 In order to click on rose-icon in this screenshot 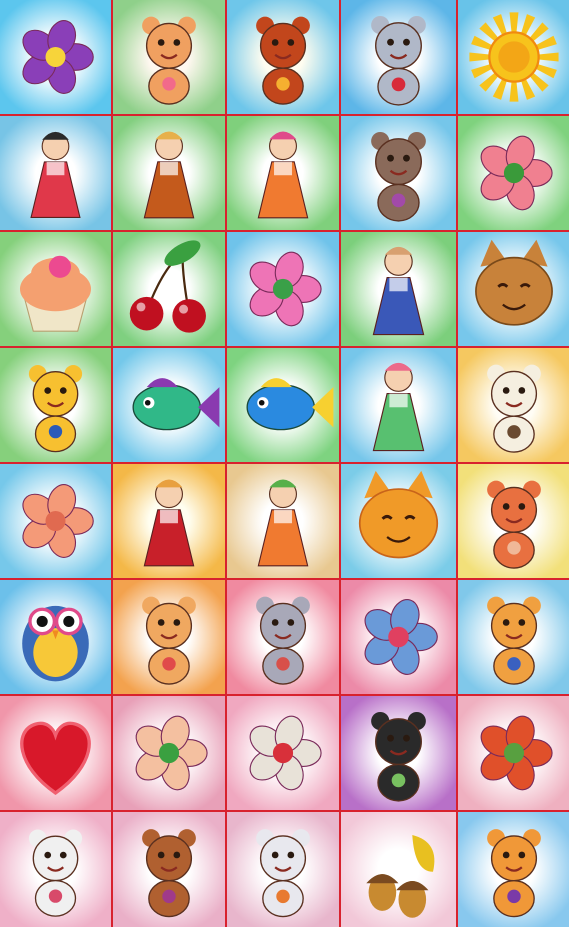, I will do `click(513, 173)`.